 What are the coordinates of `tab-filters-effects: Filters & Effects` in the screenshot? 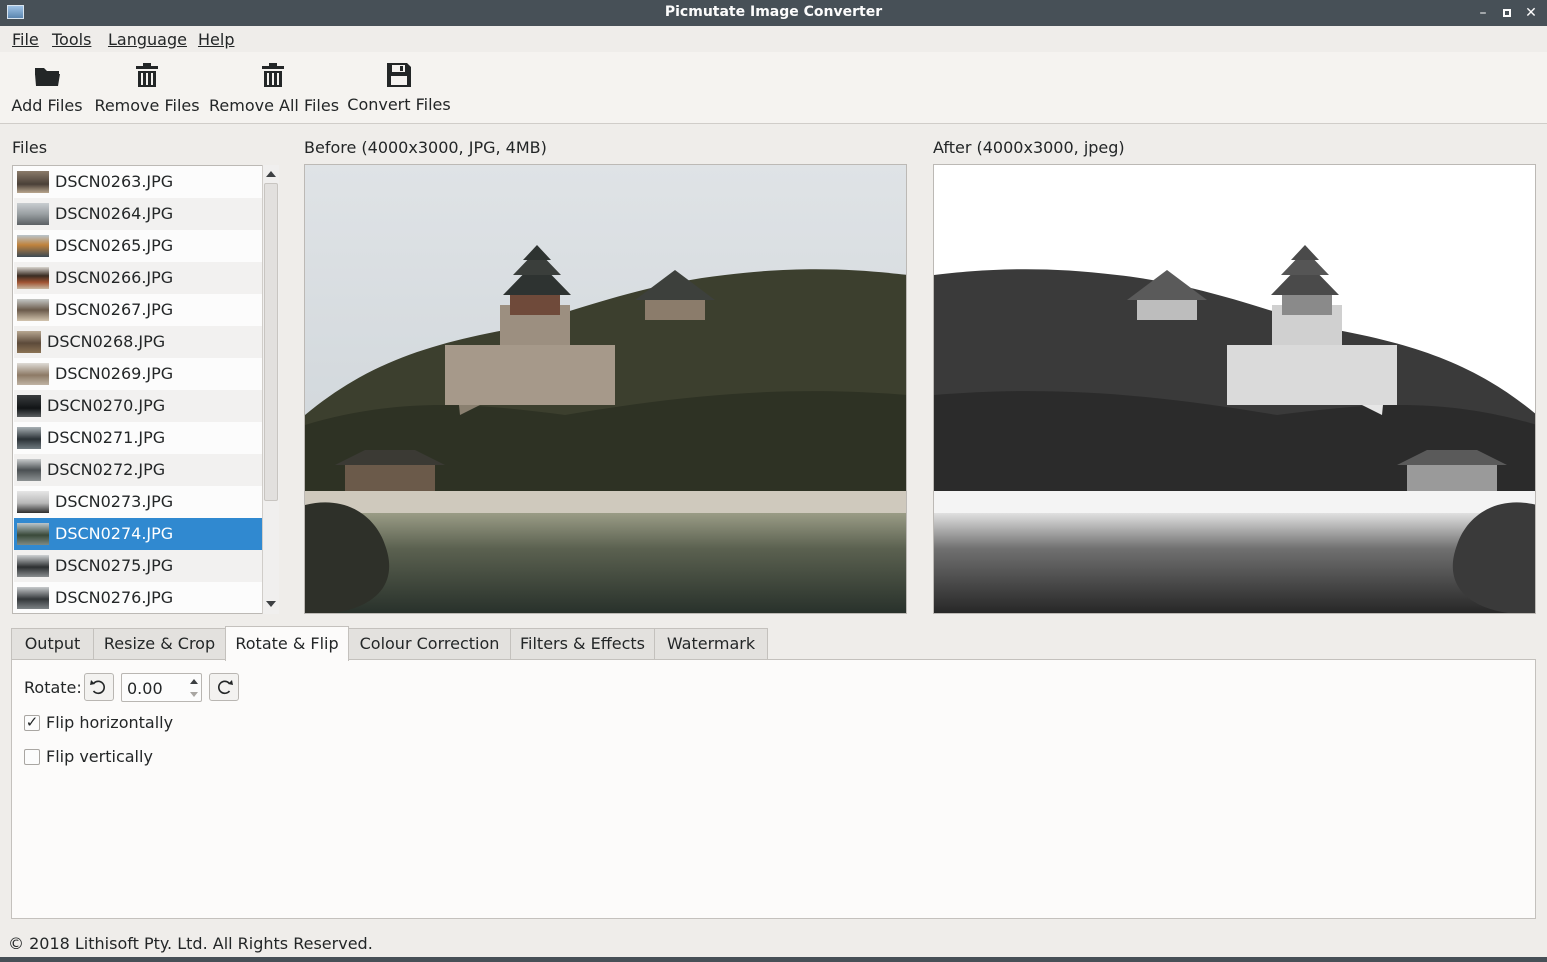 It's located at (582, 644).